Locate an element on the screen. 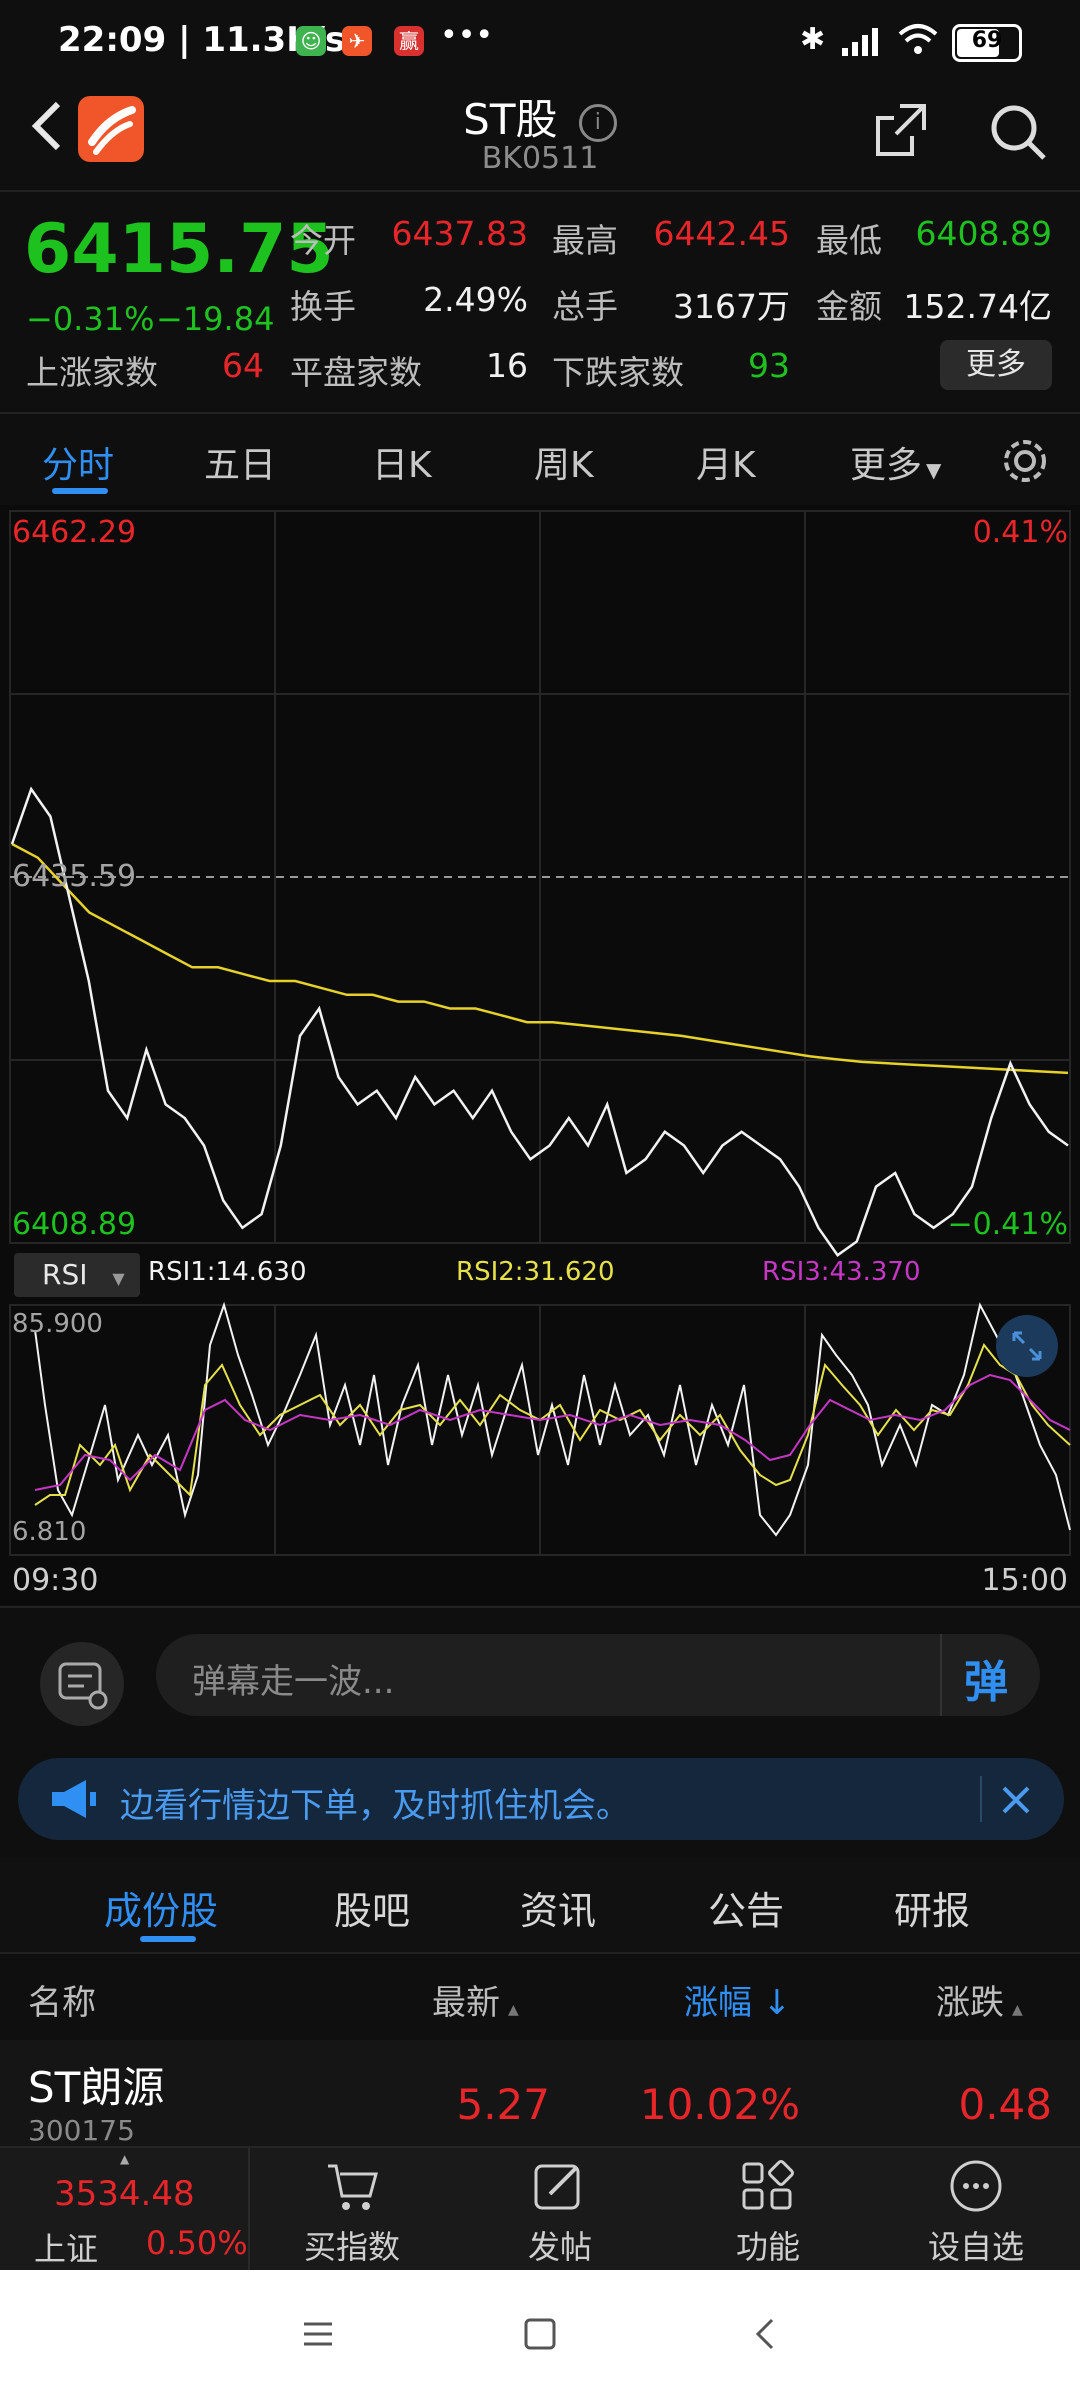  up-count: 64 is located at coordinates (243, 365).